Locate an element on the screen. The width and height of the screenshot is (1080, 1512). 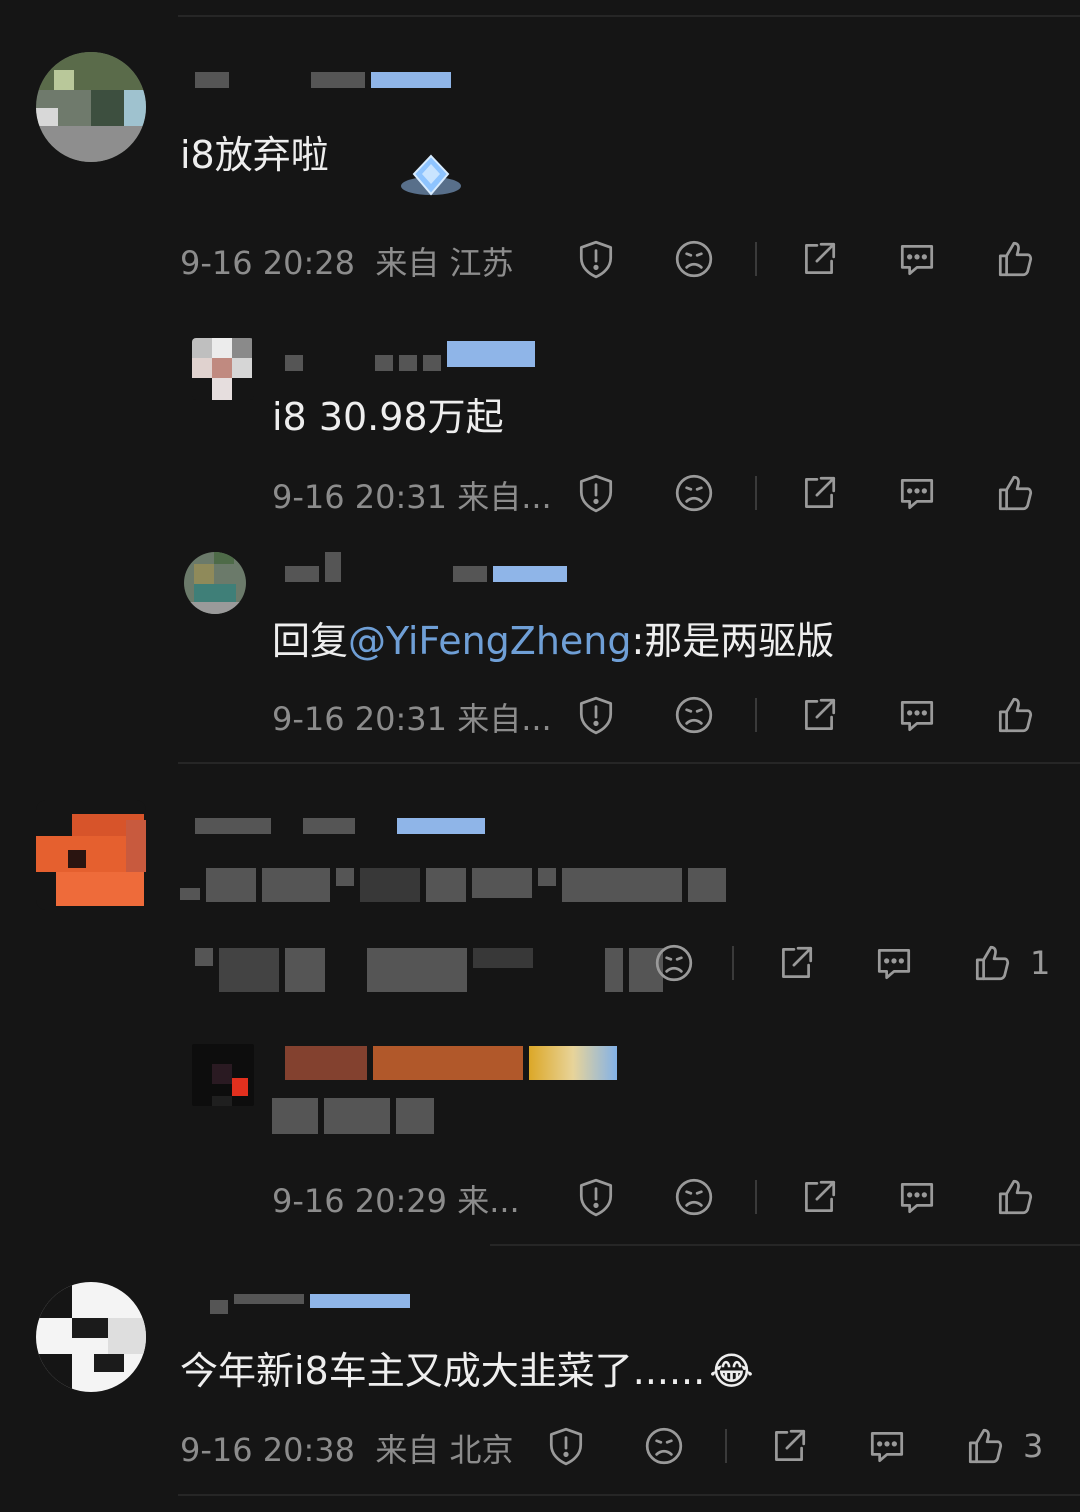
laughing-emoji-icon: 😂 is located at coordinates (731, 1371).